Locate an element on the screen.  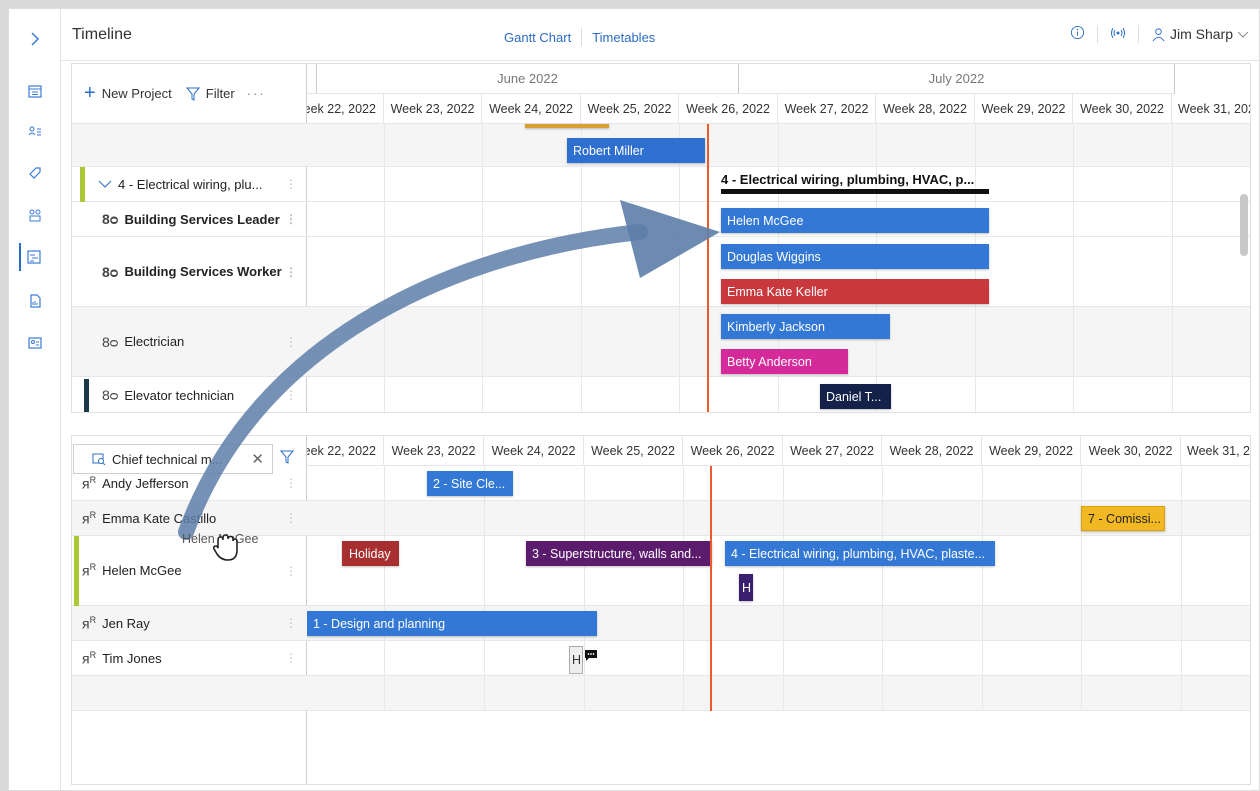
person-row: ᴙR Andy Jefferson ⋮ is located at coordinates (189, 483).